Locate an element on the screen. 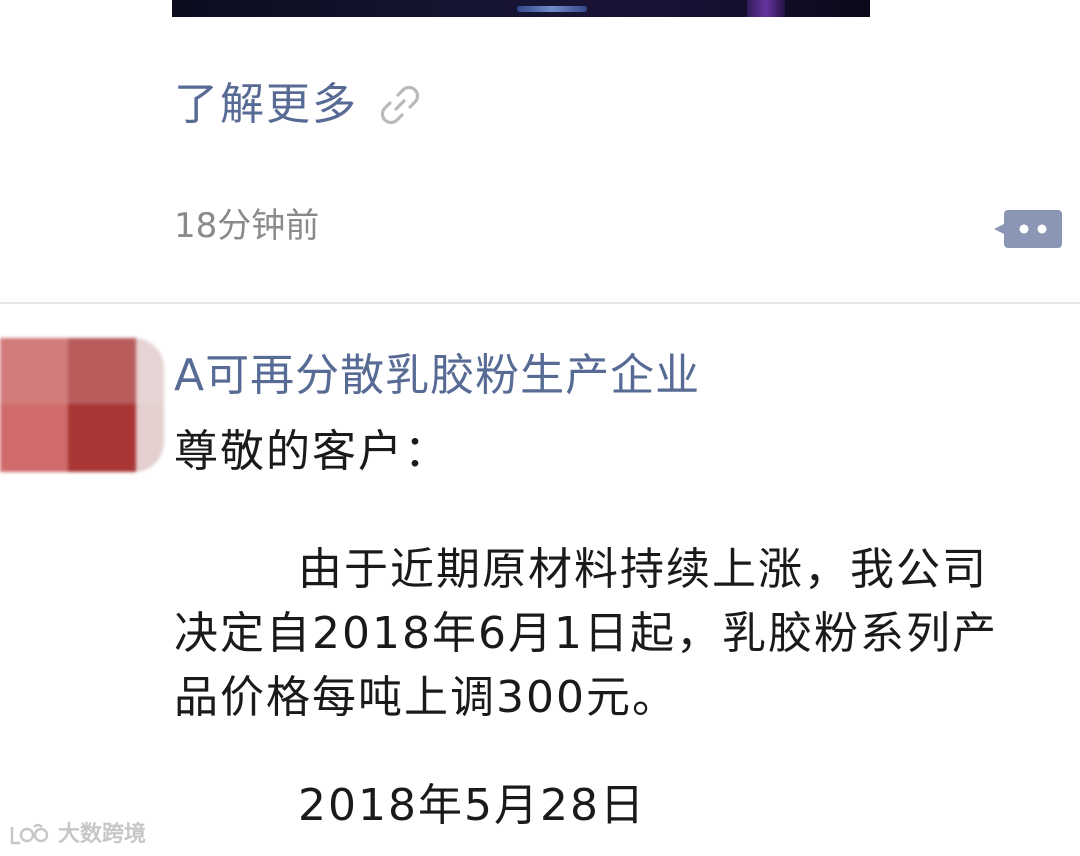  post-greeting: 尊敬的客户： is located at coordinates (312, 451).